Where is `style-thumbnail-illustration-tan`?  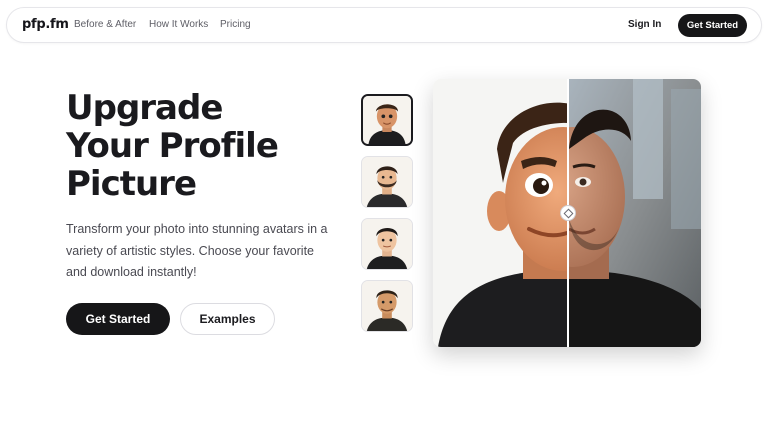
style-thumbnail-illustration-tan is located at coordinates (387, 306).